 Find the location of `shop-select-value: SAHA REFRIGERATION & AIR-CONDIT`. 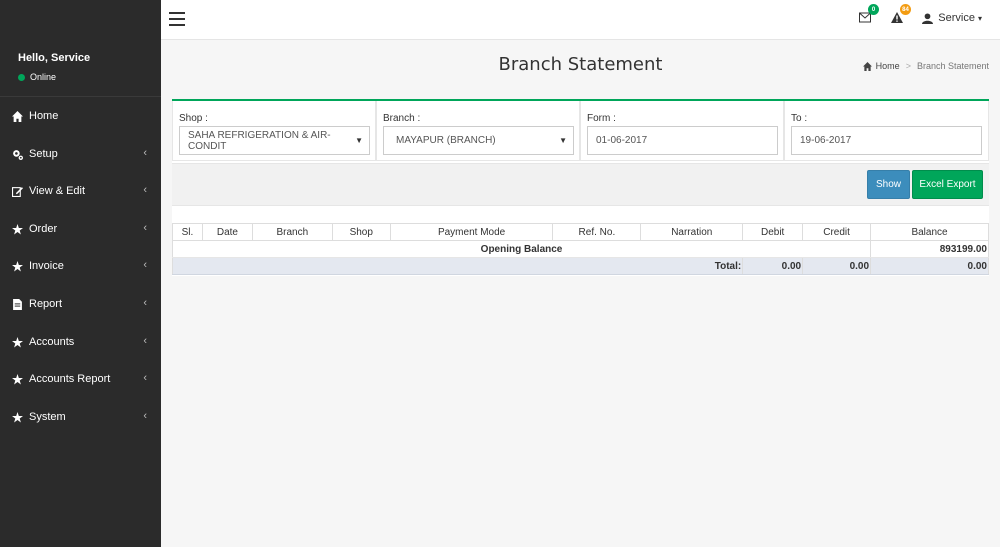

shop-select-value: SAHA REFRIGERATION & AIR-CONDIT is located at coordinates (259, 140).